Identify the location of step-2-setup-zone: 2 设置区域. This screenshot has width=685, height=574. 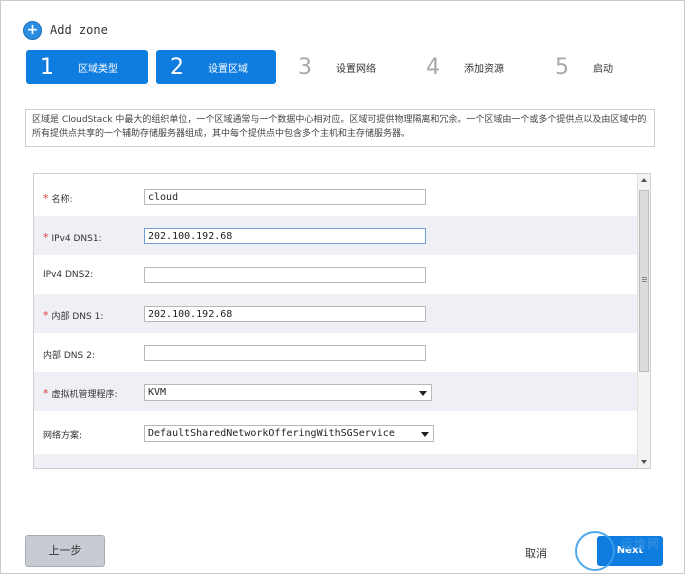
(216, 67).